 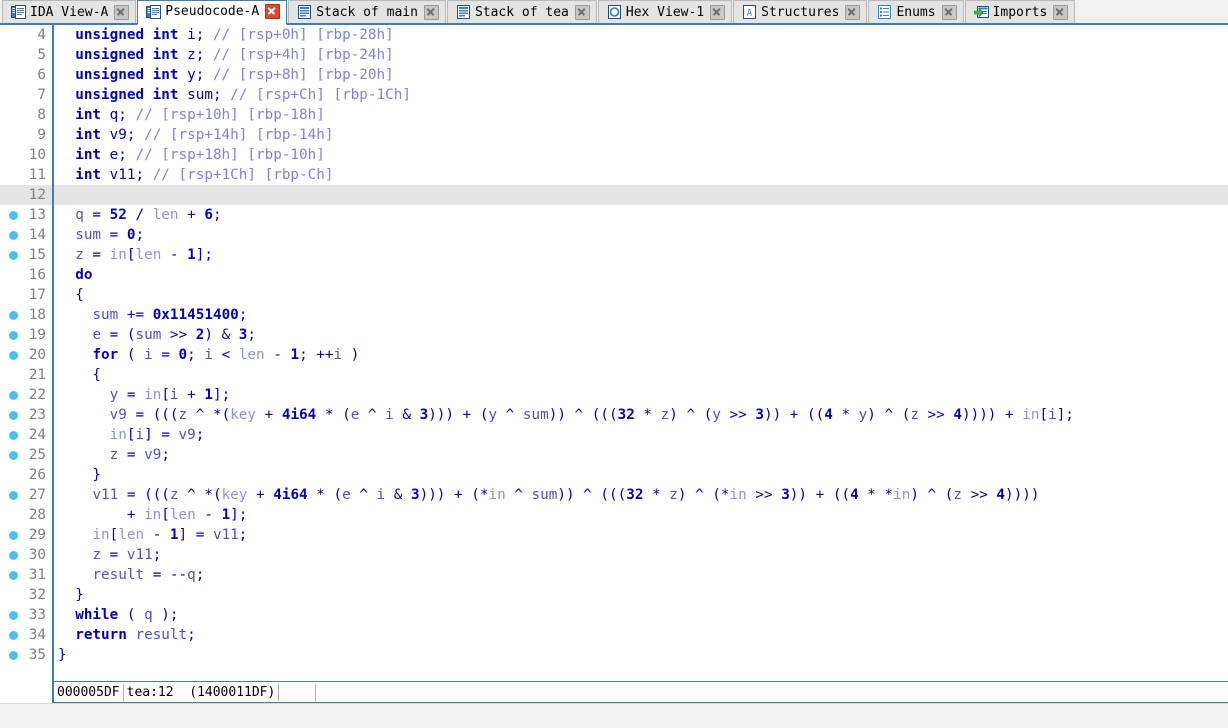 I want to click on code-line-8: int q; // [rsp+10h] [rbp-18h], so click(x=641, y=115).